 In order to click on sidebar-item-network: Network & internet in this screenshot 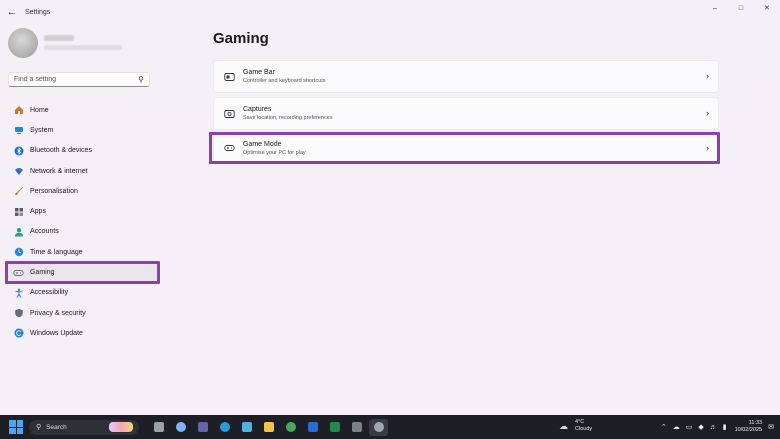, I will do `click(83, 171)`.